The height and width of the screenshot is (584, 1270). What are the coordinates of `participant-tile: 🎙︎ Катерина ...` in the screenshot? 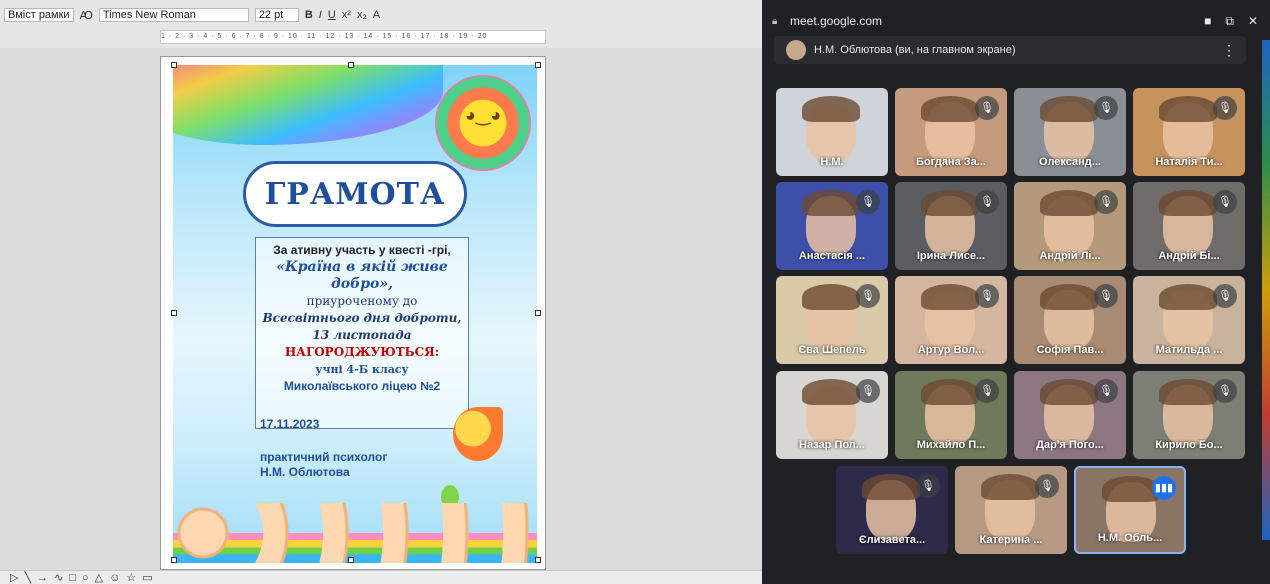 It's located at (1011, 510).